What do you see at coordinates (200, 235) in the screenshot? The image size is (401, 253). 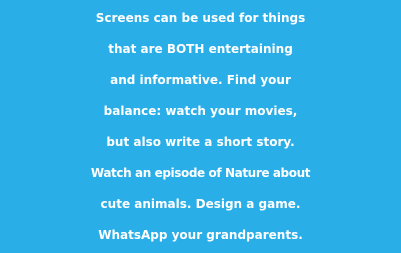 I see `message-line-8: WhatsApp your grandparents.` at bounding box center [200, 235].